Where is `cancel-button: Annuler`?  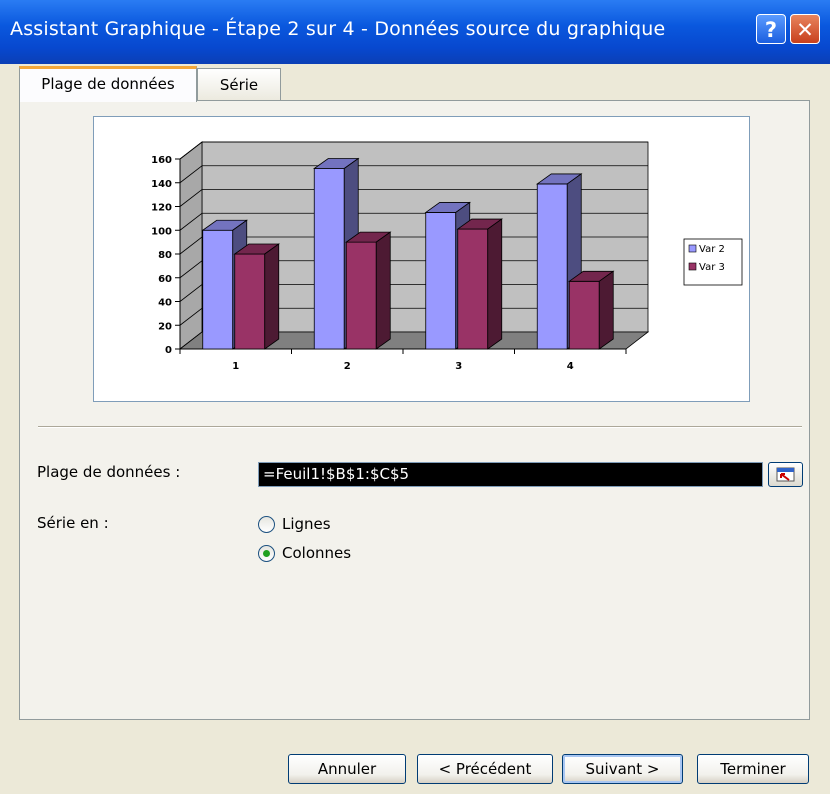 cancel-button: Annuler is located at coordinates (347, 769).